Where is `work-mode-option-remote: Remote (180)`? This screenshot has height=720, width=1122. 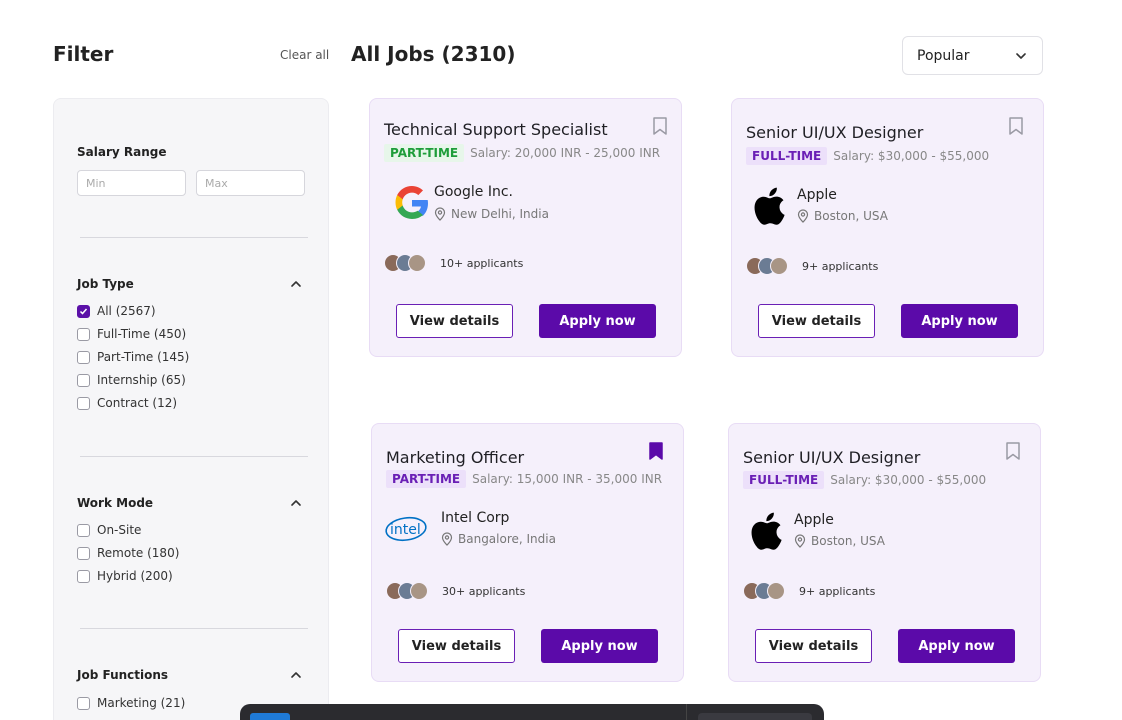
work-mode-option-remote: Remote (180) is located at coordinates (128, 553).